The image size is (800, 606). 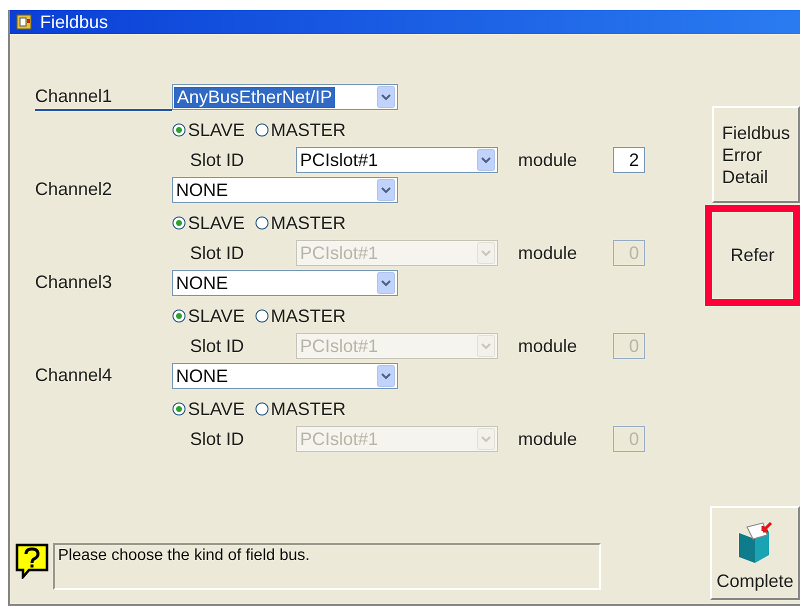 I want to click on bus-type-dropdown: AnyBusEtherNet/IP, so click(x=285, y=97).